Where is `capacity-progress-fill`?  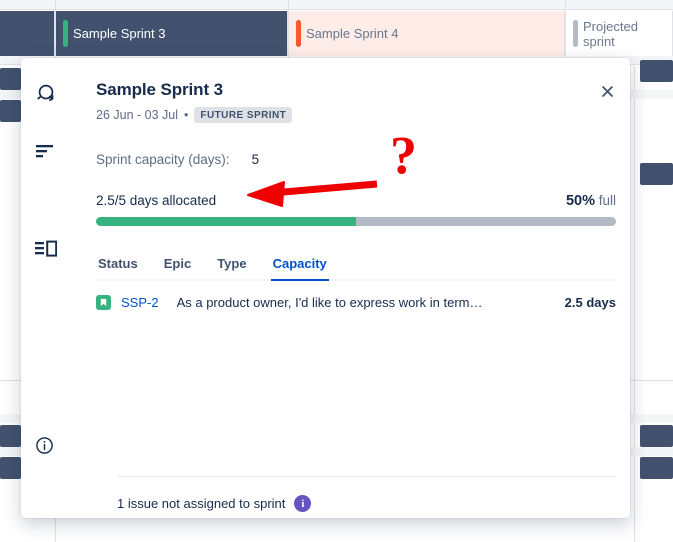
capacity-progress-fill is located at coordinates (226, 221).